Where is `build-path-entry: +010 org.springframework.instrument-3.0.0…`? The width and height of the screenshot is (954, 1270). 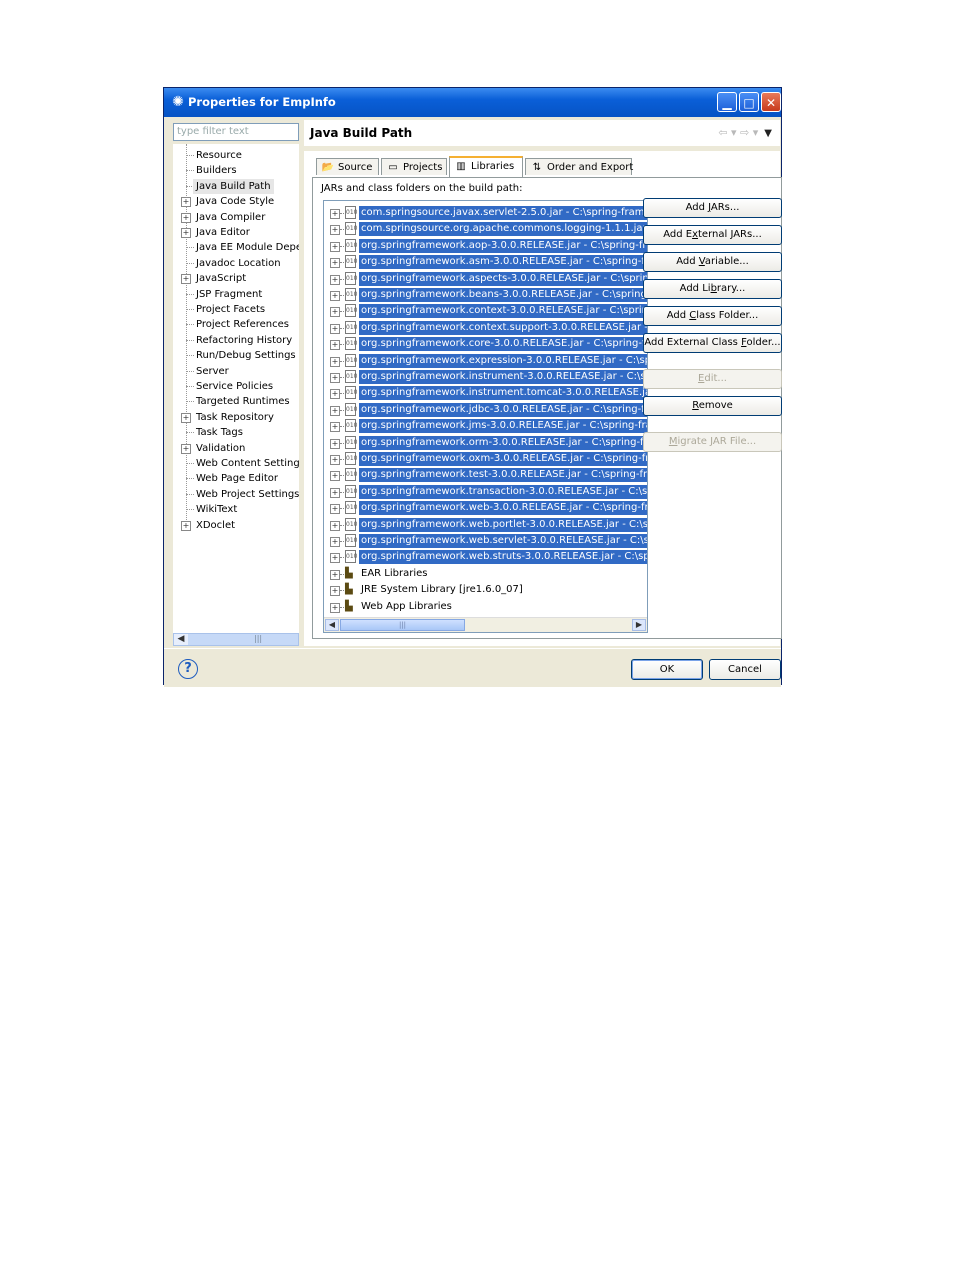
build-path-entry: +010 org.springframework.instrument-3.0.0… is located at coordinates (485, 377).